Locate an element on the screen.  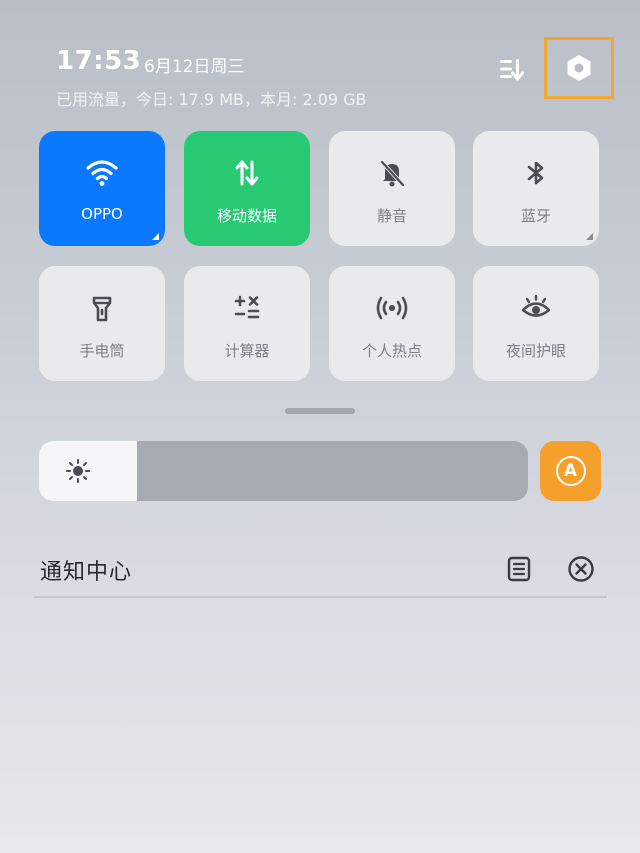
edit-tiles-button is located at coordinates (511, 69).